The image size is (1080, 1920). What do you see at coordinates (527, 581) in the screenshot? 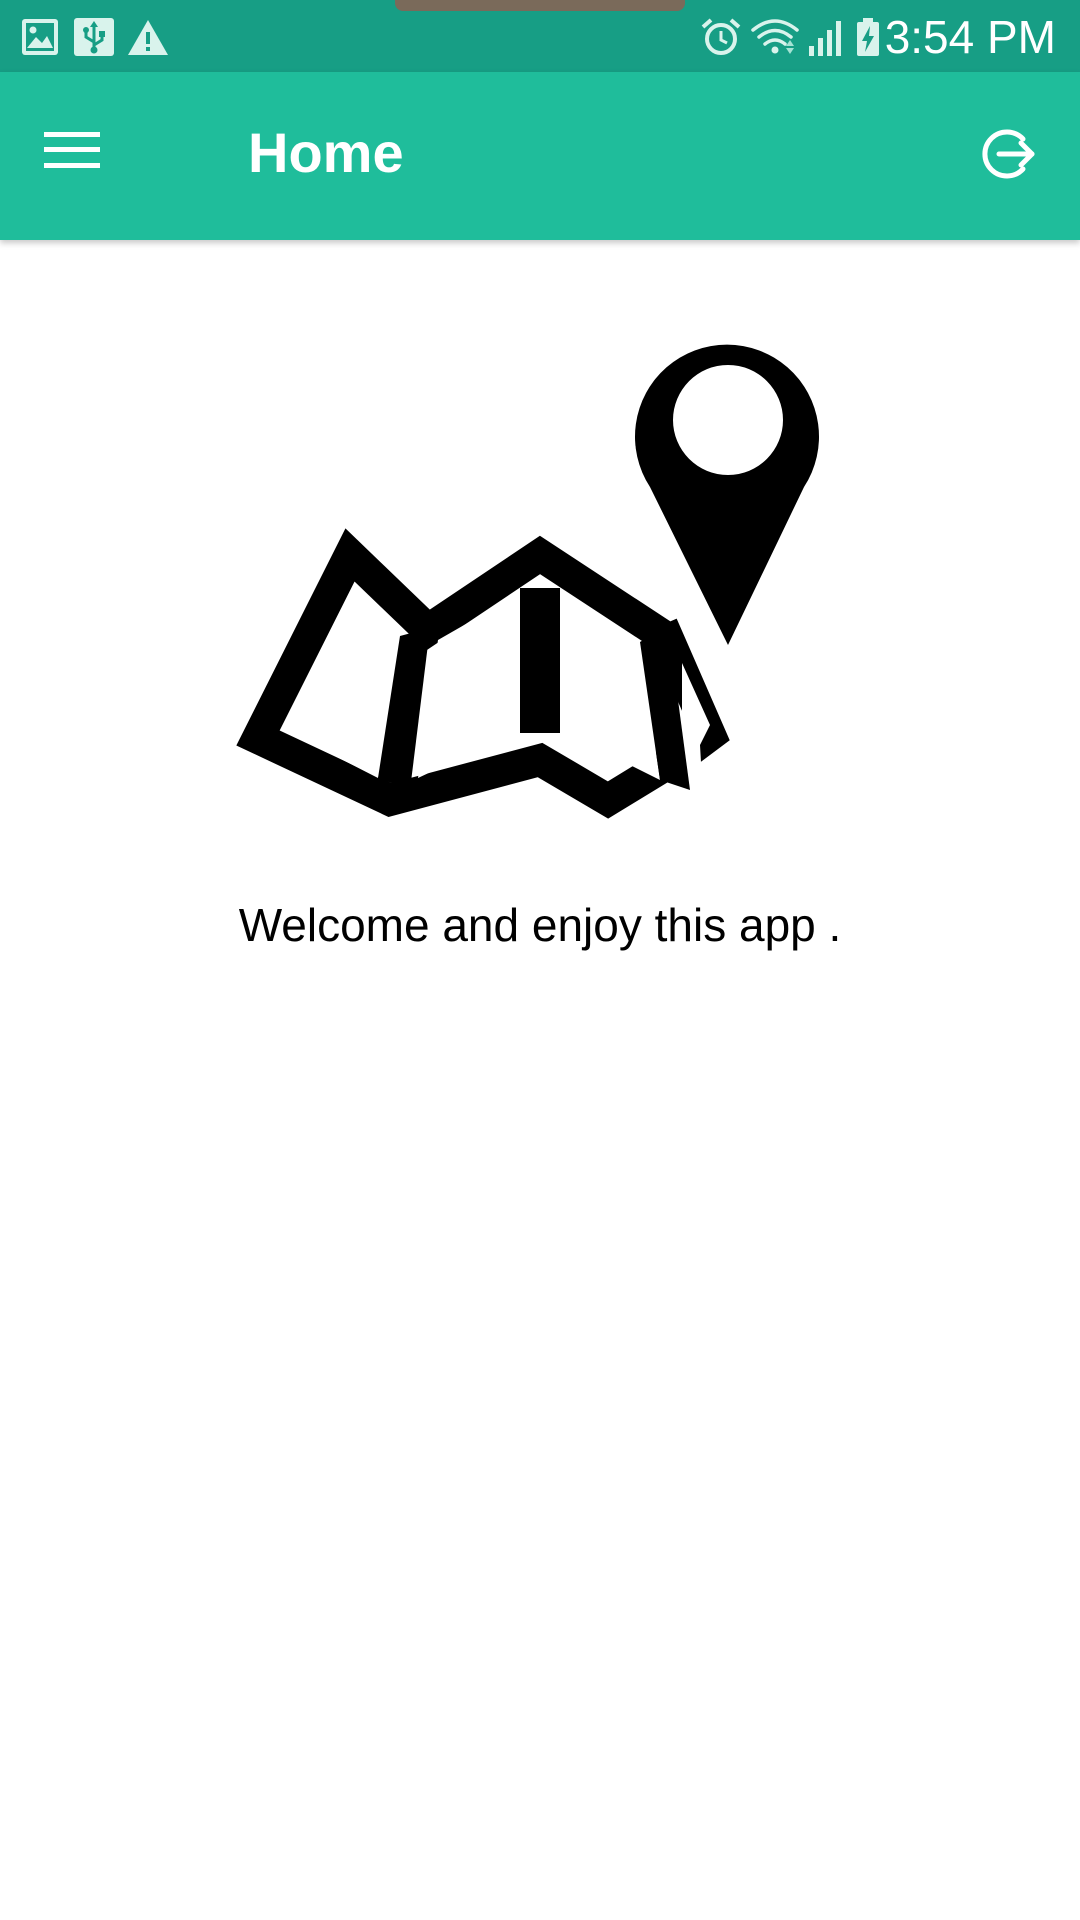
I see `map-pin-illustration` at bounding box center [527, 581].